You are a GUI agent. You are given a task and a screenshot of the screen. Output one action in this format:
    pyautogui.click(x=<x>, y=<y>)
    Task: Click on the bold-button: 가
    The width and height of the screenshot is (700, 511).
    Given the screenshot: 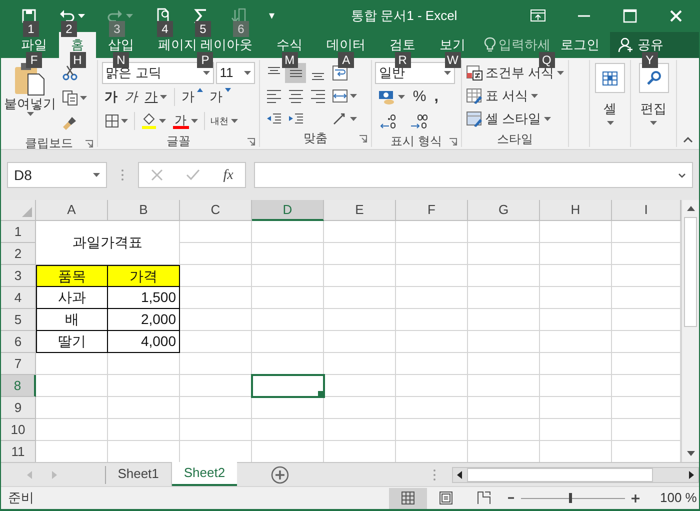 What is the action you would take?
    pyautogui.click(x=111, y=97)
    